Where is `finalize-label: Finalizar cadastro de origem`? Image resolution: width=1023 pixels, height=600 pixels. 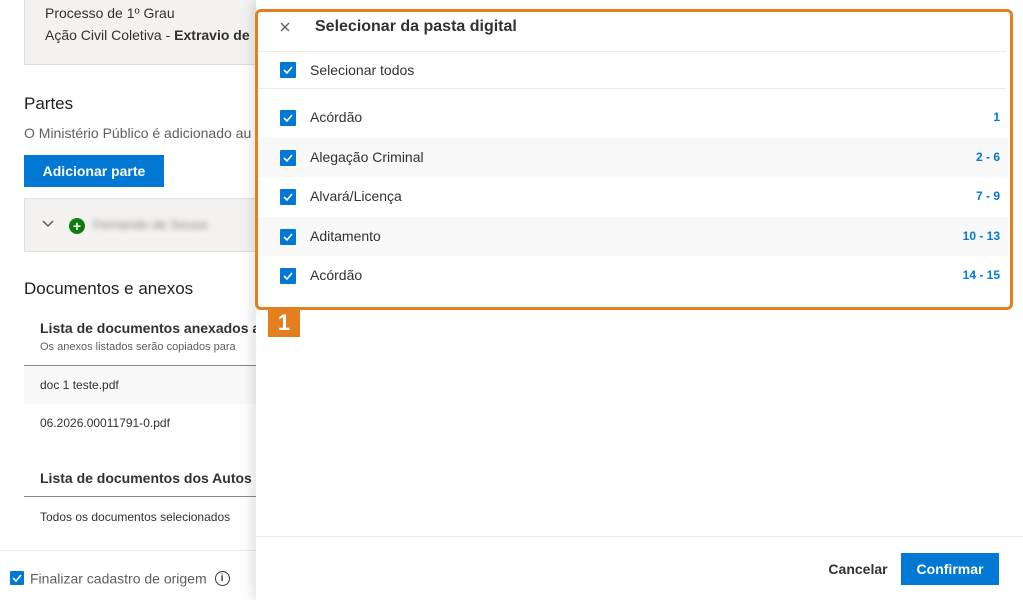
finalize-label: Finalizar cadastro de origem is located at coordinates (118, 578).